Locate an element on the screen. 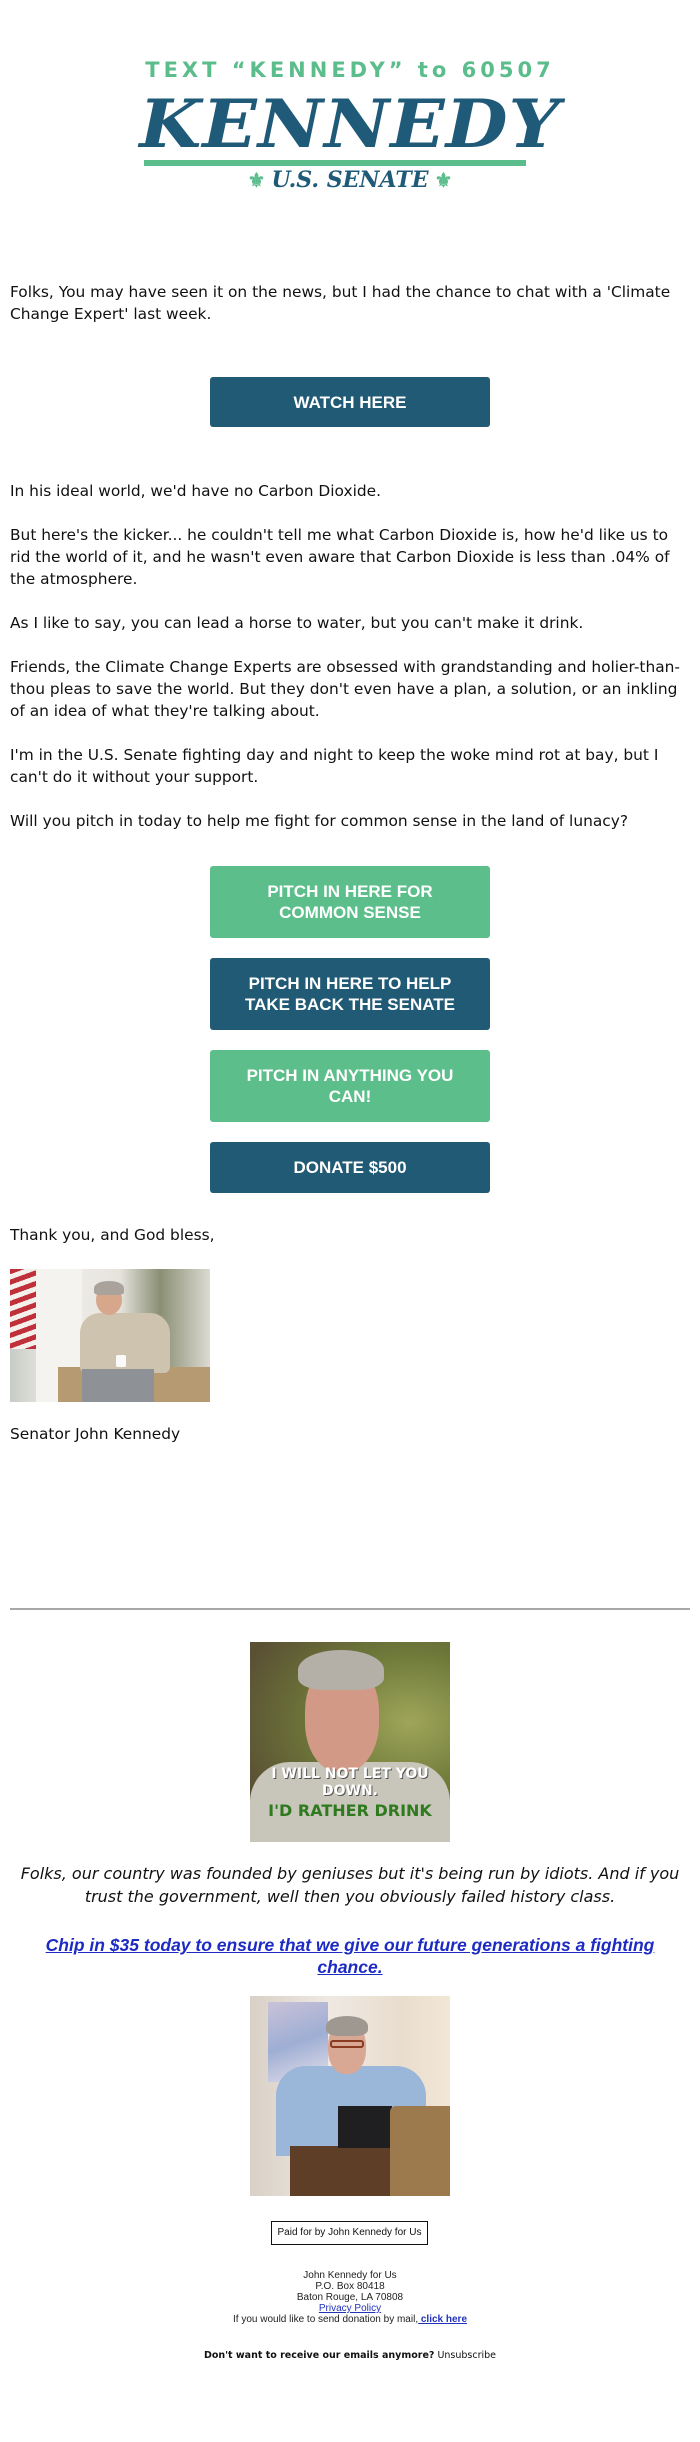 The height and width of the screenshot is (2442, 700). footer-po-box: P.O. Box 80418 is located at coordinates (350, 2286).